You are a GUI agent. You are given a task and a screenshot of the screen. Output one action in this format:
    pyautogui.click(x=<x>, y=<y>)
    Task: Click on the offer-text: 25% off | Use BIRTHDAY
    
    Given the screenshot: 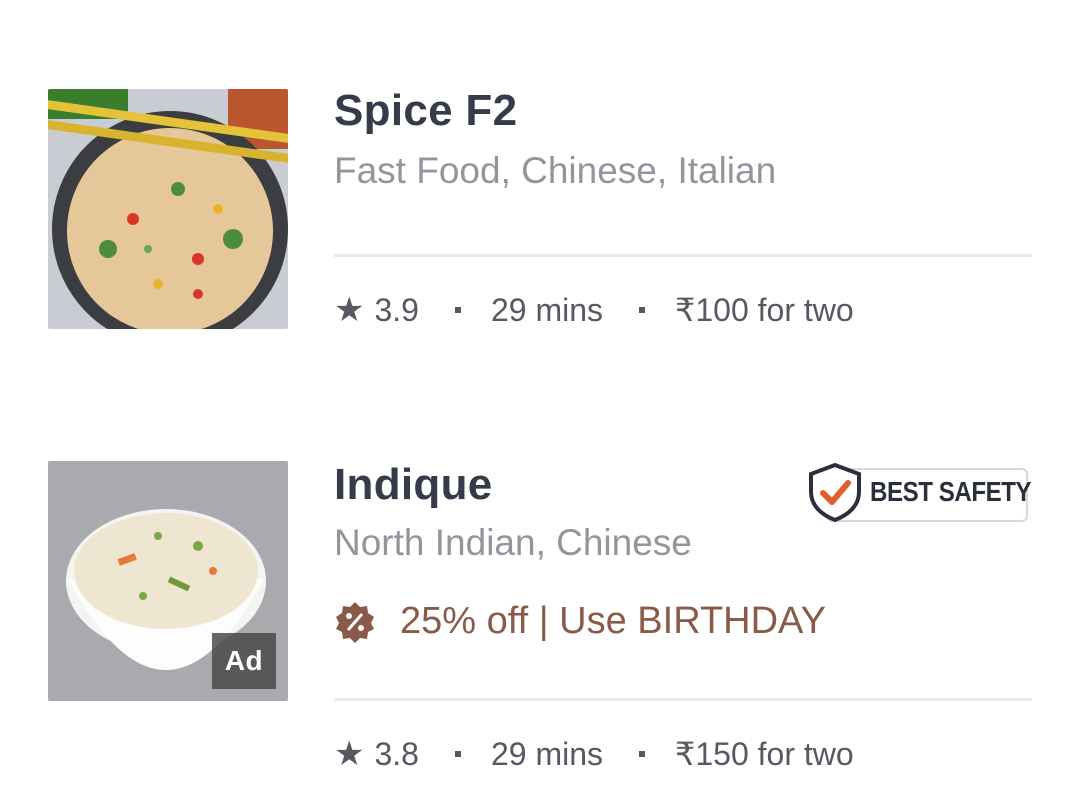 What is the action you would take?
    pyautogui.click(x=613, y=621)
    